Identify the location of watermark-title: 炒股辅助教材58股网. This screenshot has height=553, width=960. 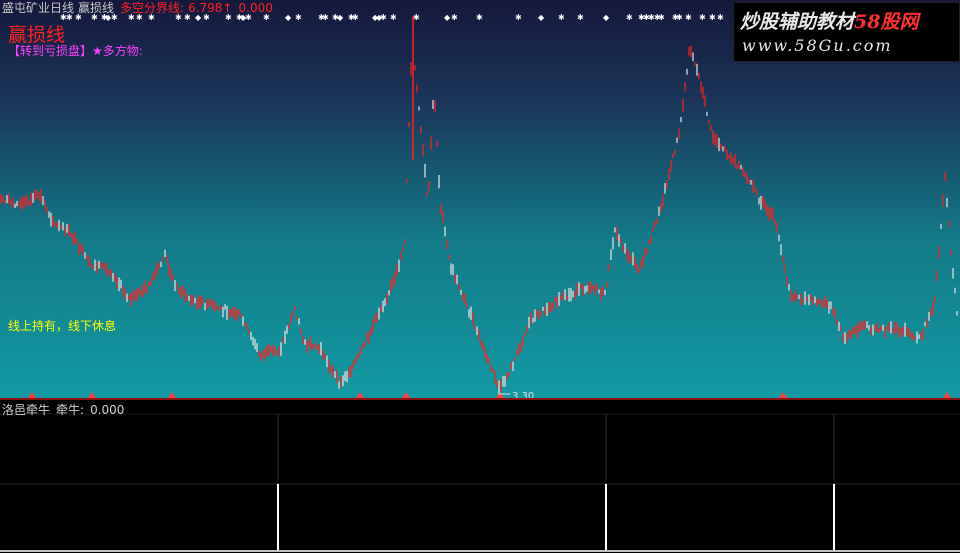
(829, 20).